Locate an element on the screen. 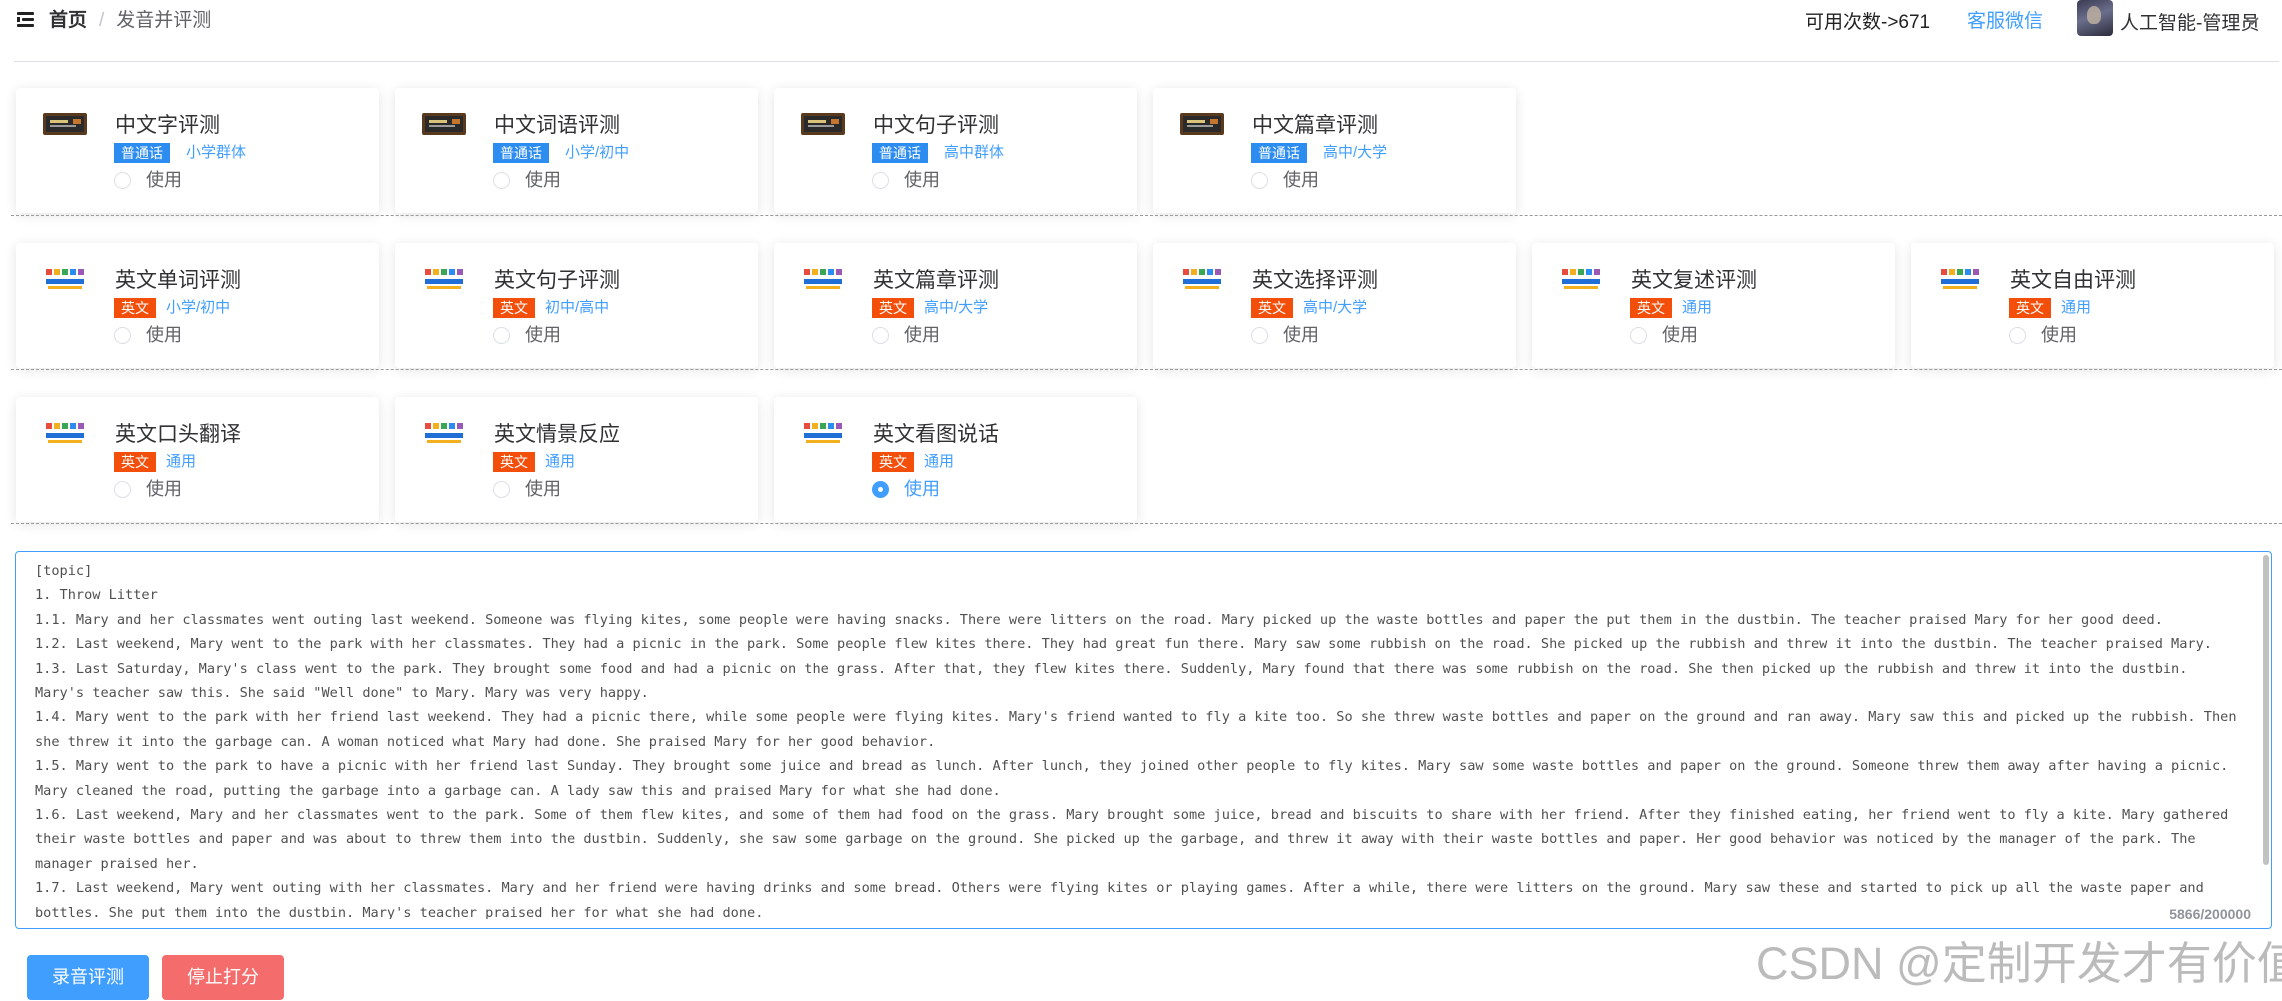 The width and height of the screenshot is (2282, 1001). record-evaluate-button: 录音评测 is located at coordinates (88, 977).